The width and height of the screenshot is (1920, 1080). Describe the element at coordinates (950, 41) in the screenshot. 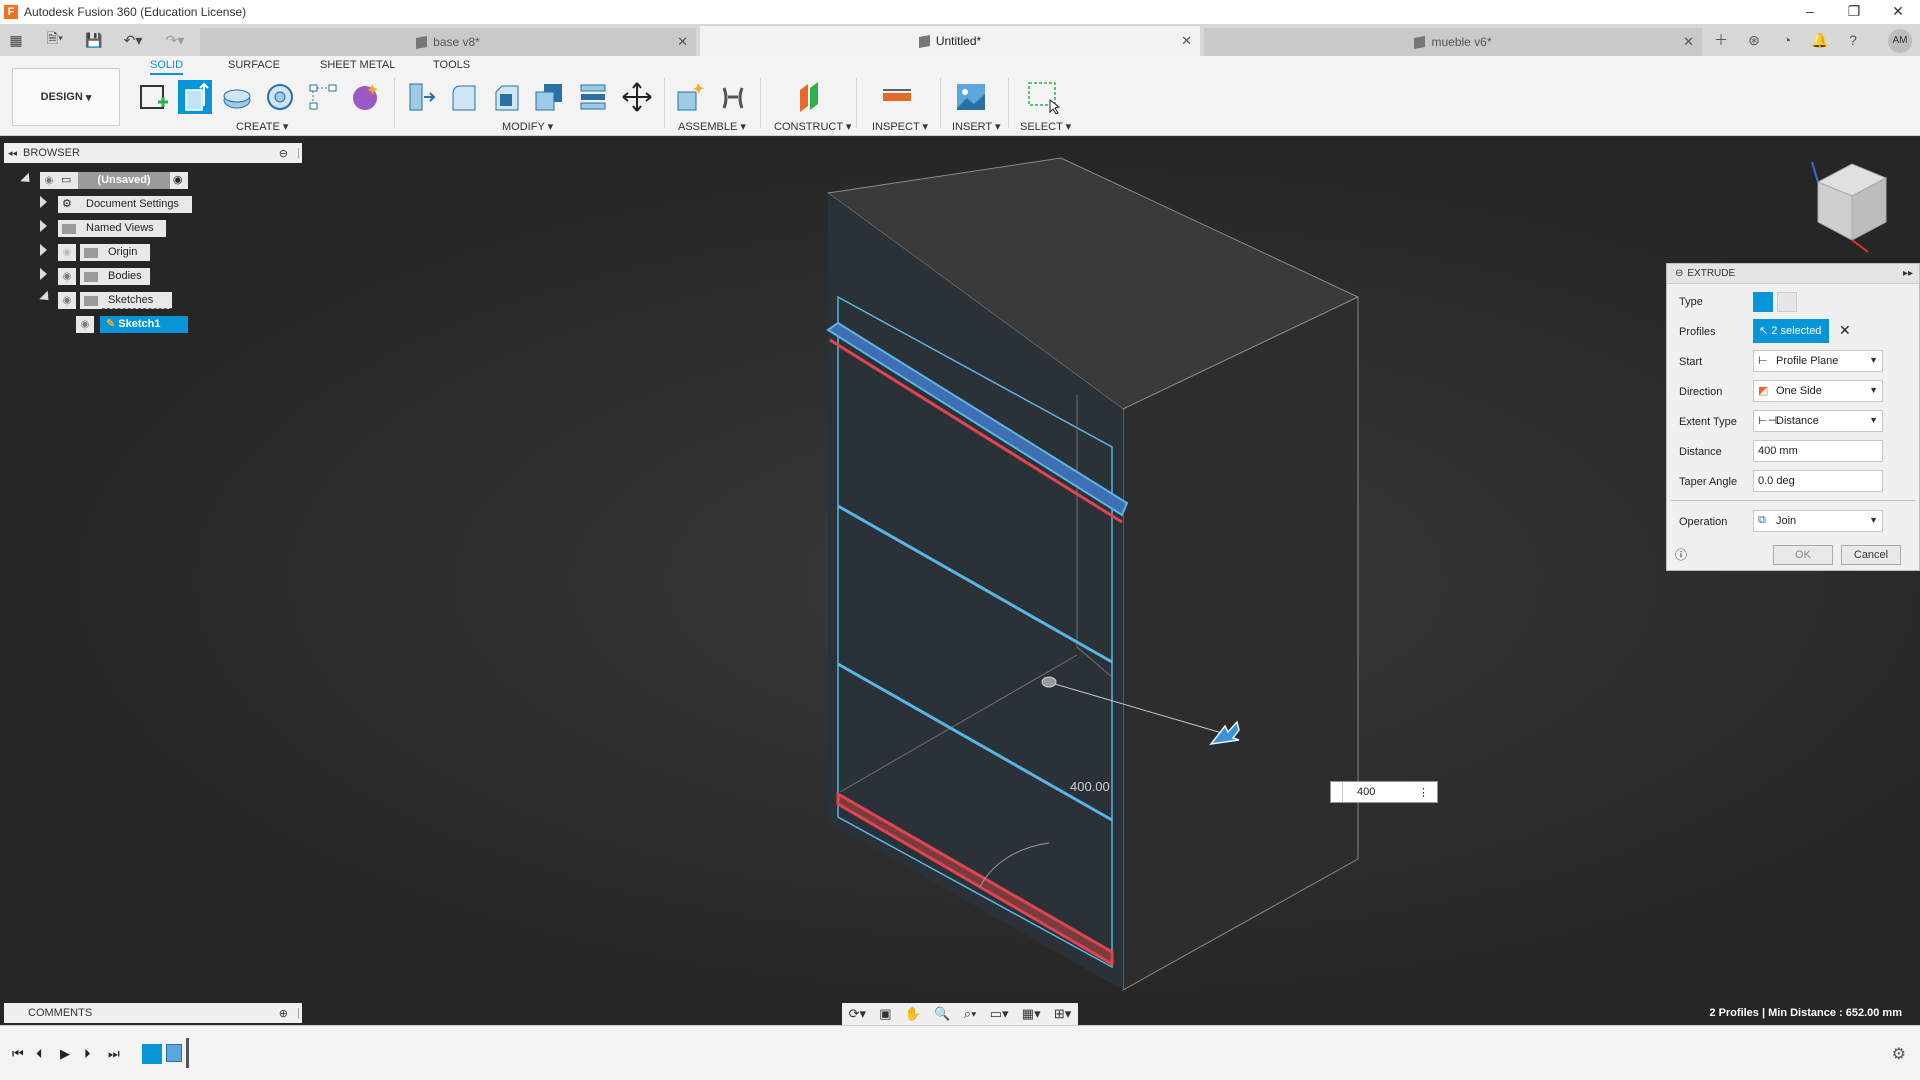

I see `tab-untitled: Untitled* ✕` at that location.